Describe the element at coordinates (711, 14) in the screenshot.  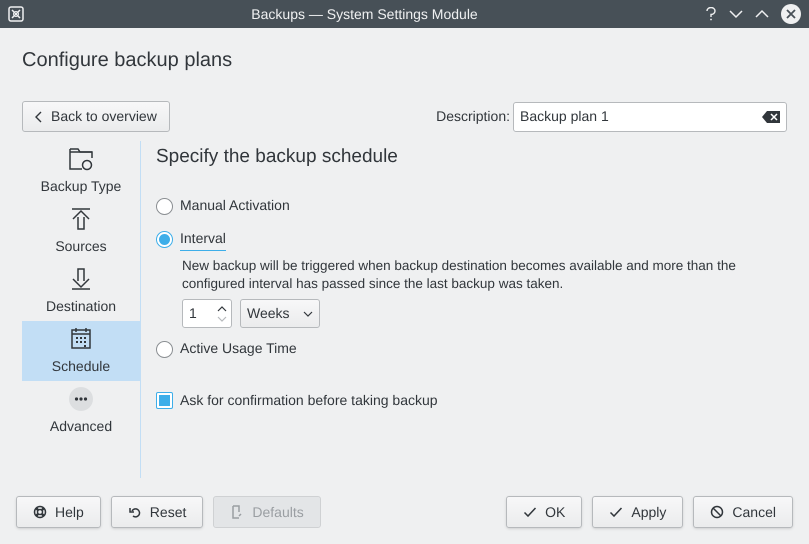
I see `help-icon` at that location.